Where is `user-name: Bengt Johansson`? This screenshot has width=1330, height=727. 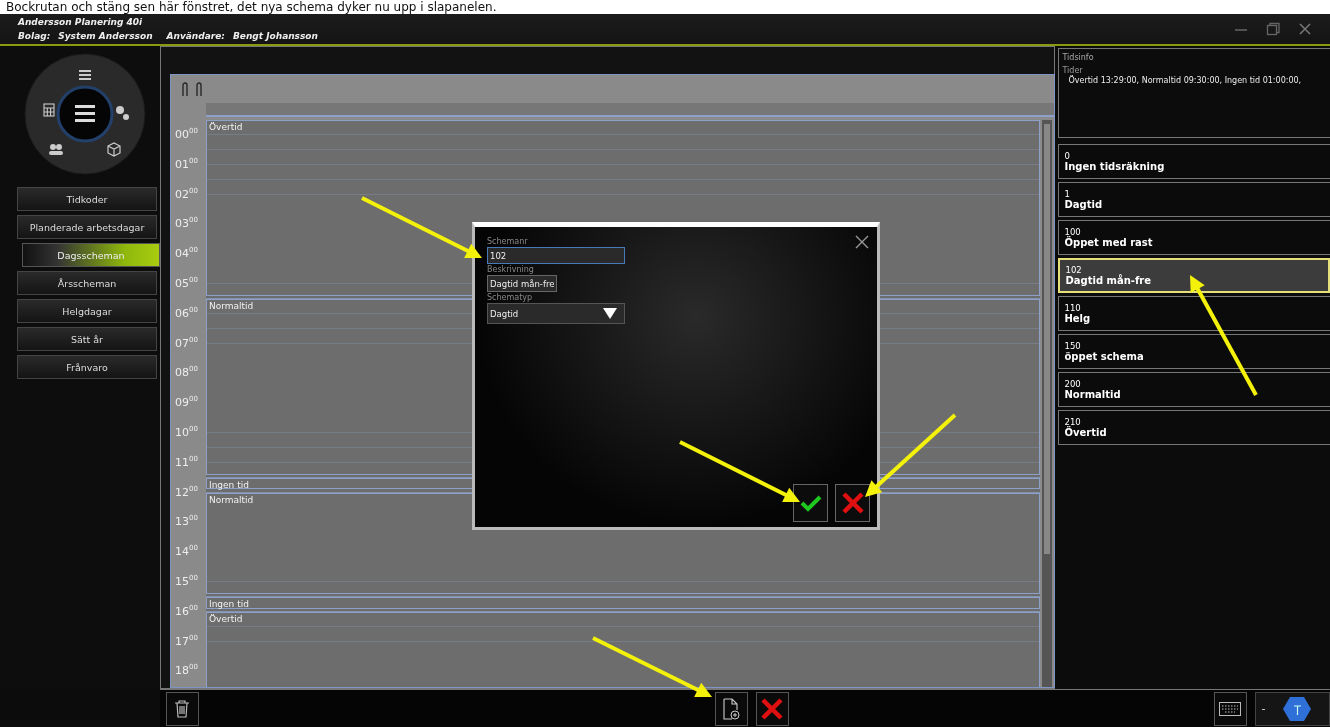 user-name: Bengt Johansson is located at coordinates (275, 36).